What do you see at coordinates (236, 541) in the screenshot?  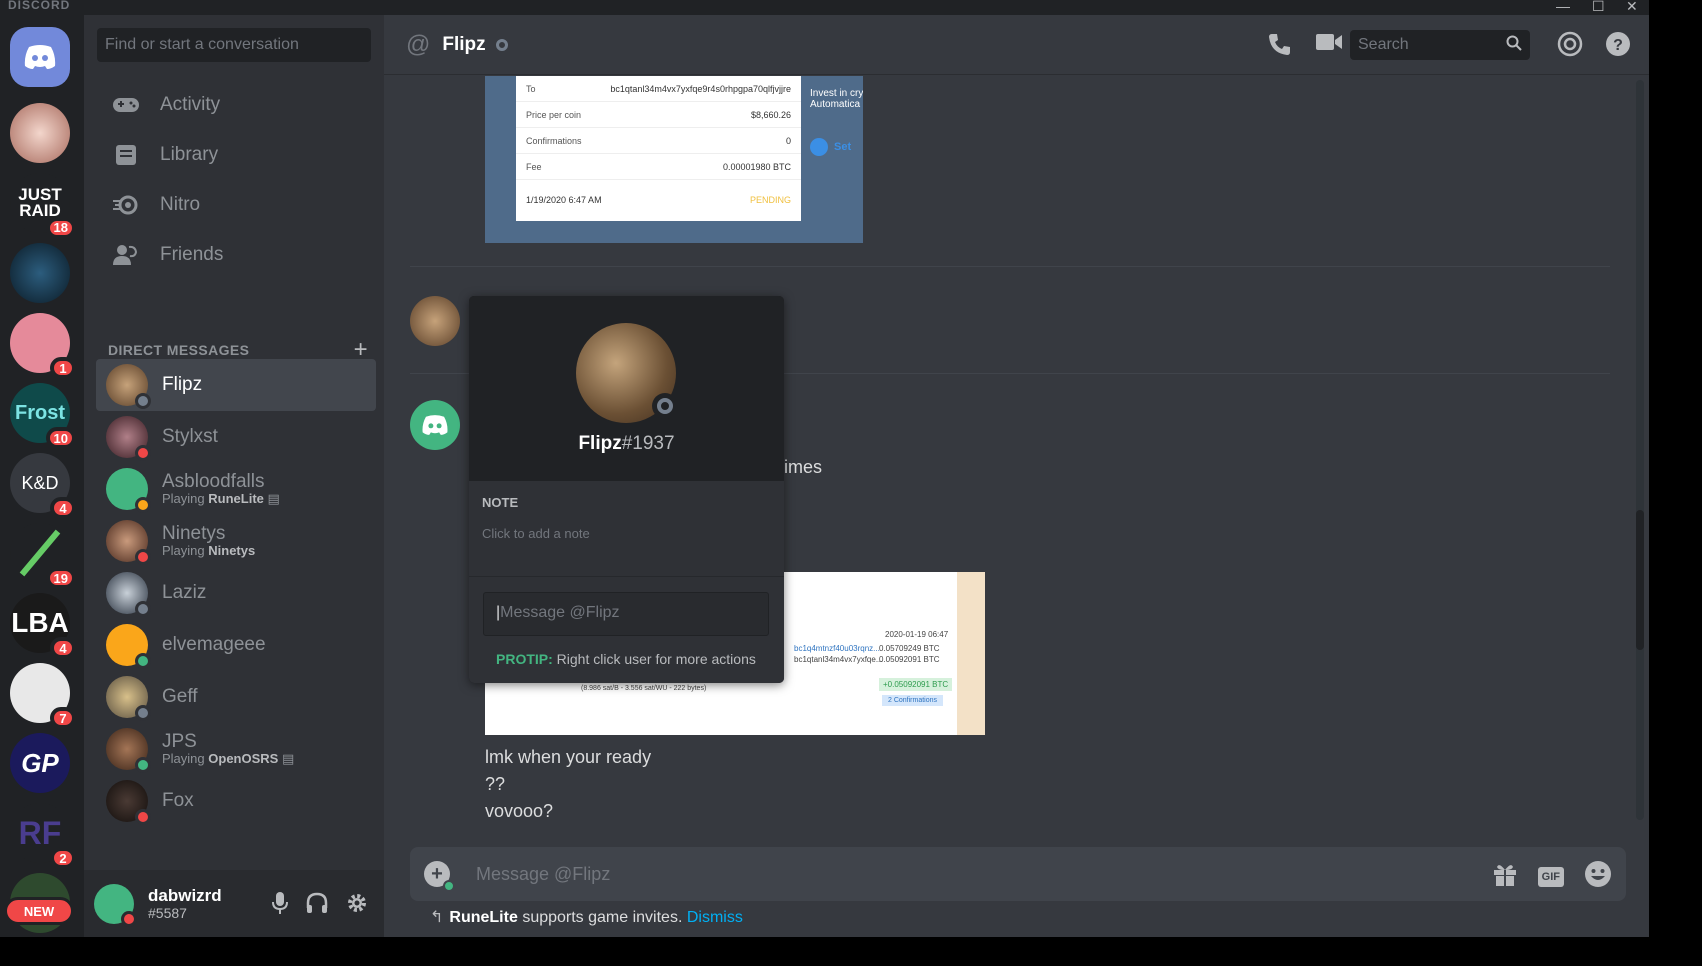 I see `dm-item-ninetys: Ninetys Playing Ninetys` at bounding box center [236, 541].